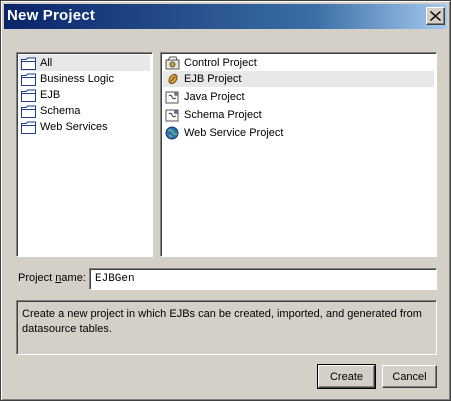  What do you see at coordinates (50, 95) in the screenshot?
I see `category-label: EJB` at bounding box center [50, 95].